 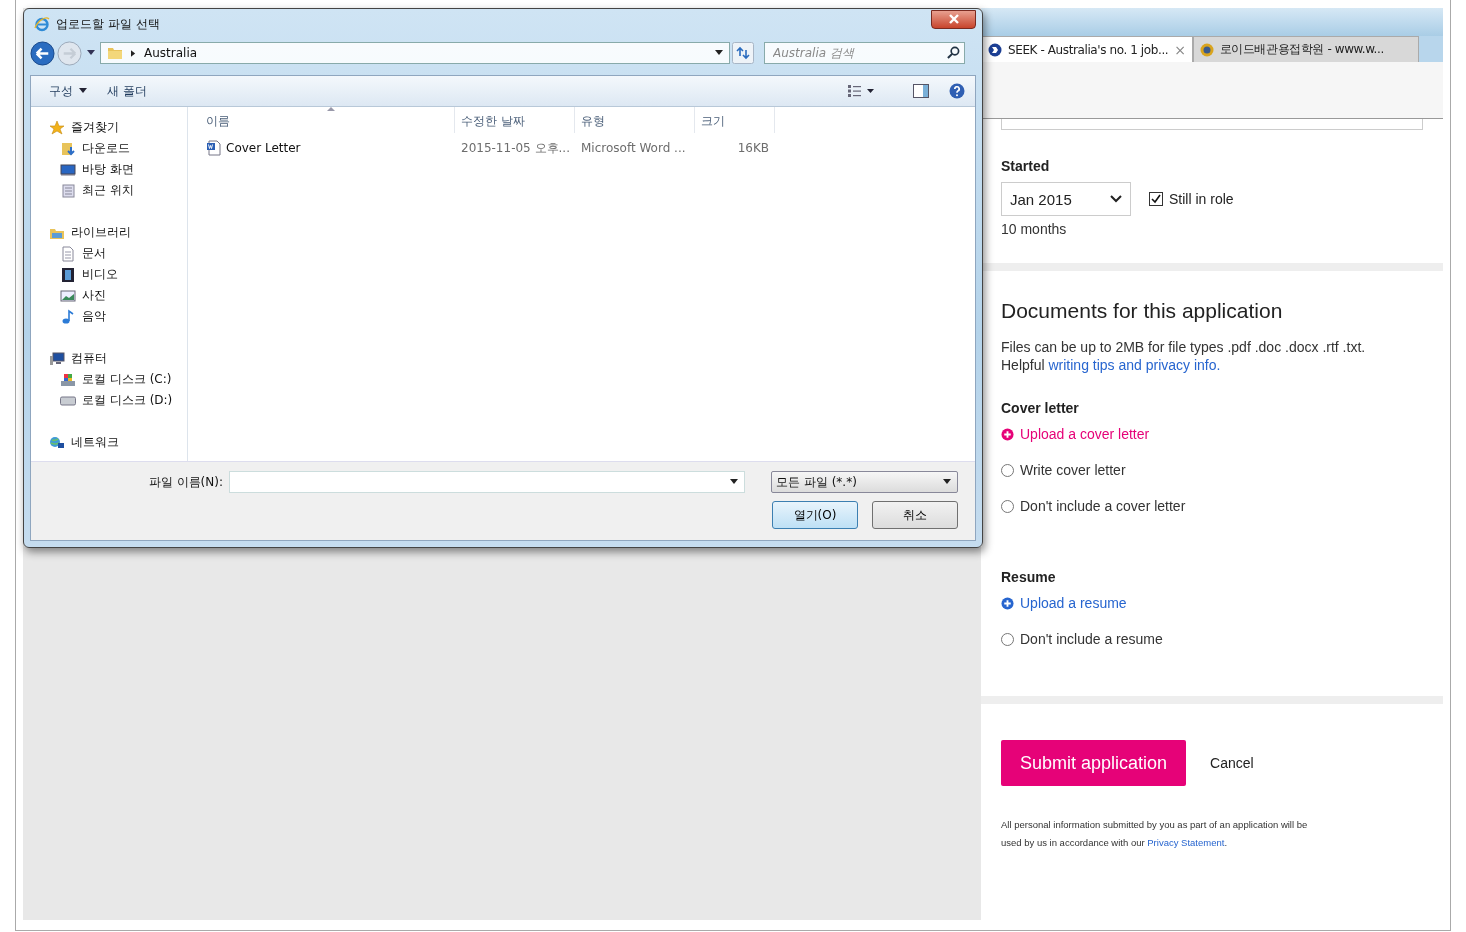 I want to click on submit-button: Submit application, so click(x=1094, y=763).